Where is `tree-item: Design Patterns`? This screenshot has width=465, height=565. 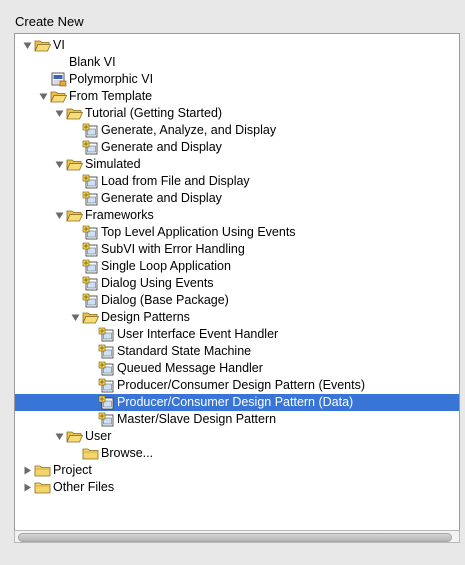 tree-item: Design Patterns is located at coordinates (237, 317).